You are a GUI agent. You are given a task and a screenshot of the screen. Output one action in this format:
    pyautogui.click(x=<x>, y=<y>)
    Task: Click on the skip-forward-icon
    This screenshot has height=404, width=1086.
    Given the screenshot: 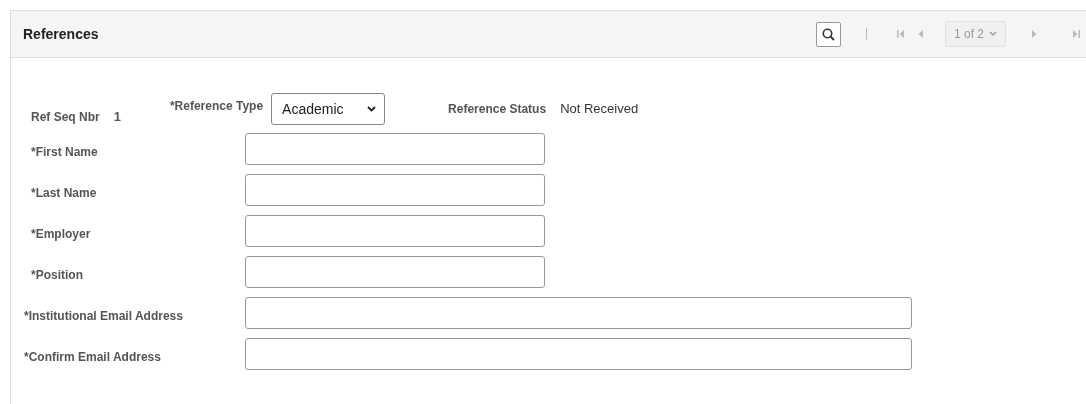 What is the action you would take?
    pyautogui.click(x=1076, y=34)
    